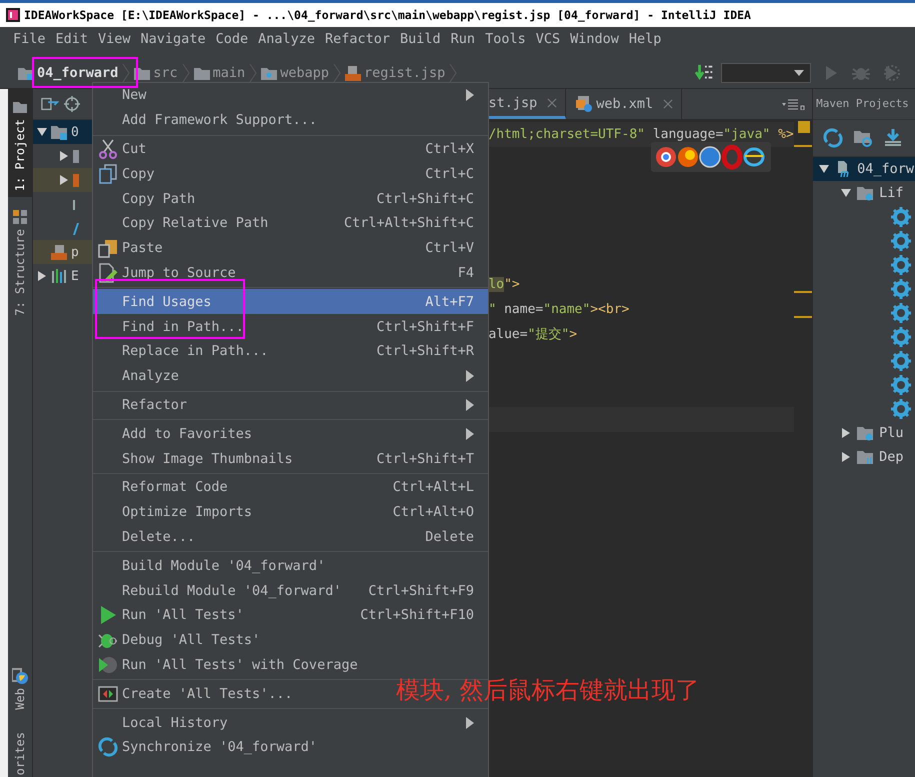  I want to click on window-title: IDEAWorkSpace [E:\IDEAWorkSpace] - ...\04_forward\src\main\webapp\regist.jsp [04_forward] - IntelliJ IDEA, so click(387, 15).